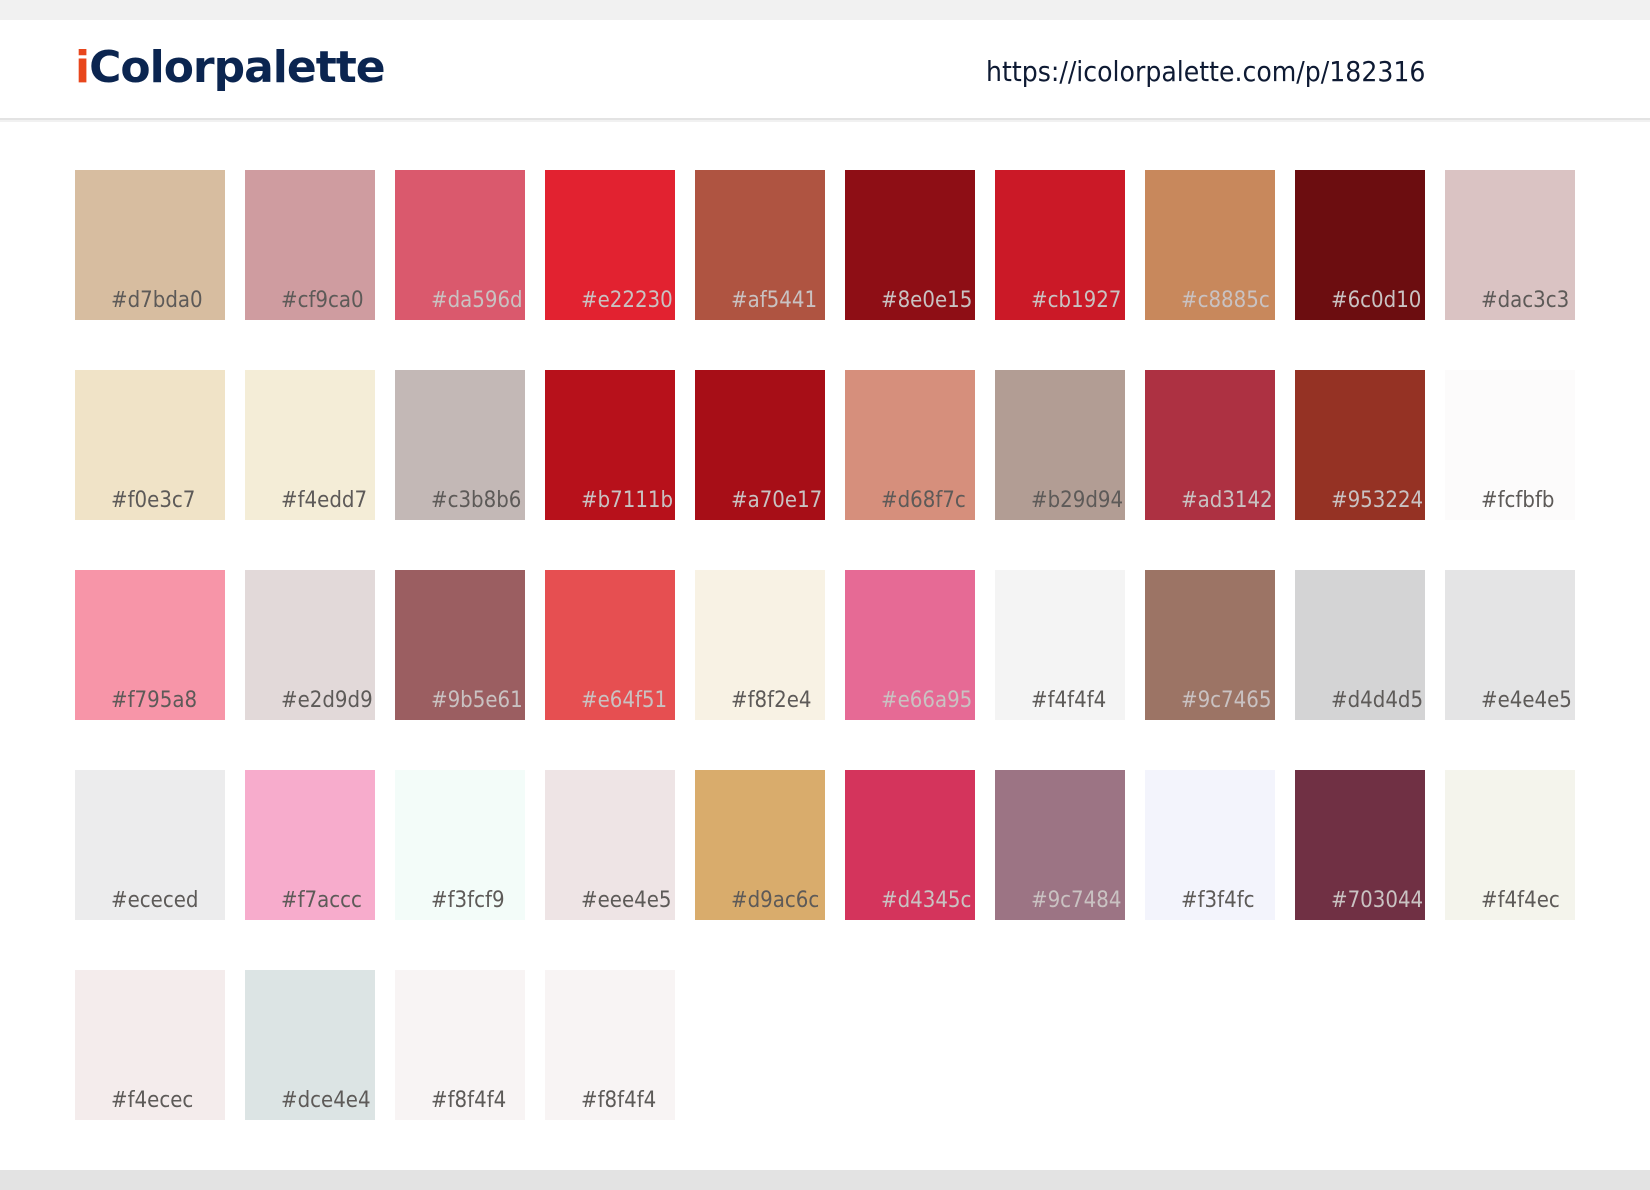 This screenshot has width=1650, height=1190. Describe the element at coordinates (1360, 445) in the screenshot. I see `color-swatch: #953224` at that location.